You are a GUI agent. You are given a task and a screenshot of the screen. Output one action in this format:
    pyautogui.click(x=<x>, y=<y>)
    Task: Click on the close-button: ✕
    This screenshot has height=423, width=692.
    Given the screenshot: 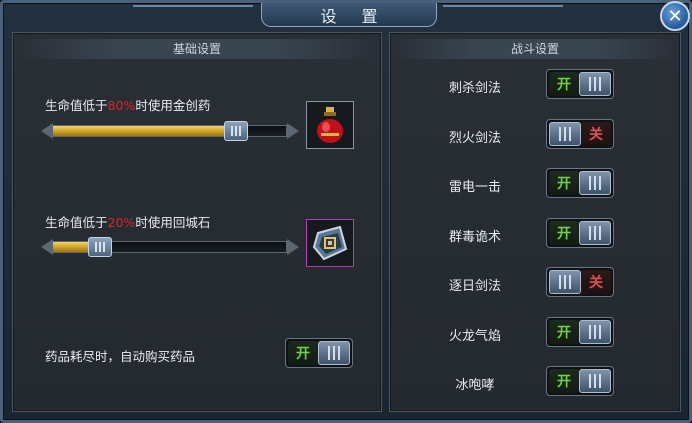 What is the action you would take?
    pyautogui.click(x=675, y=16)
    